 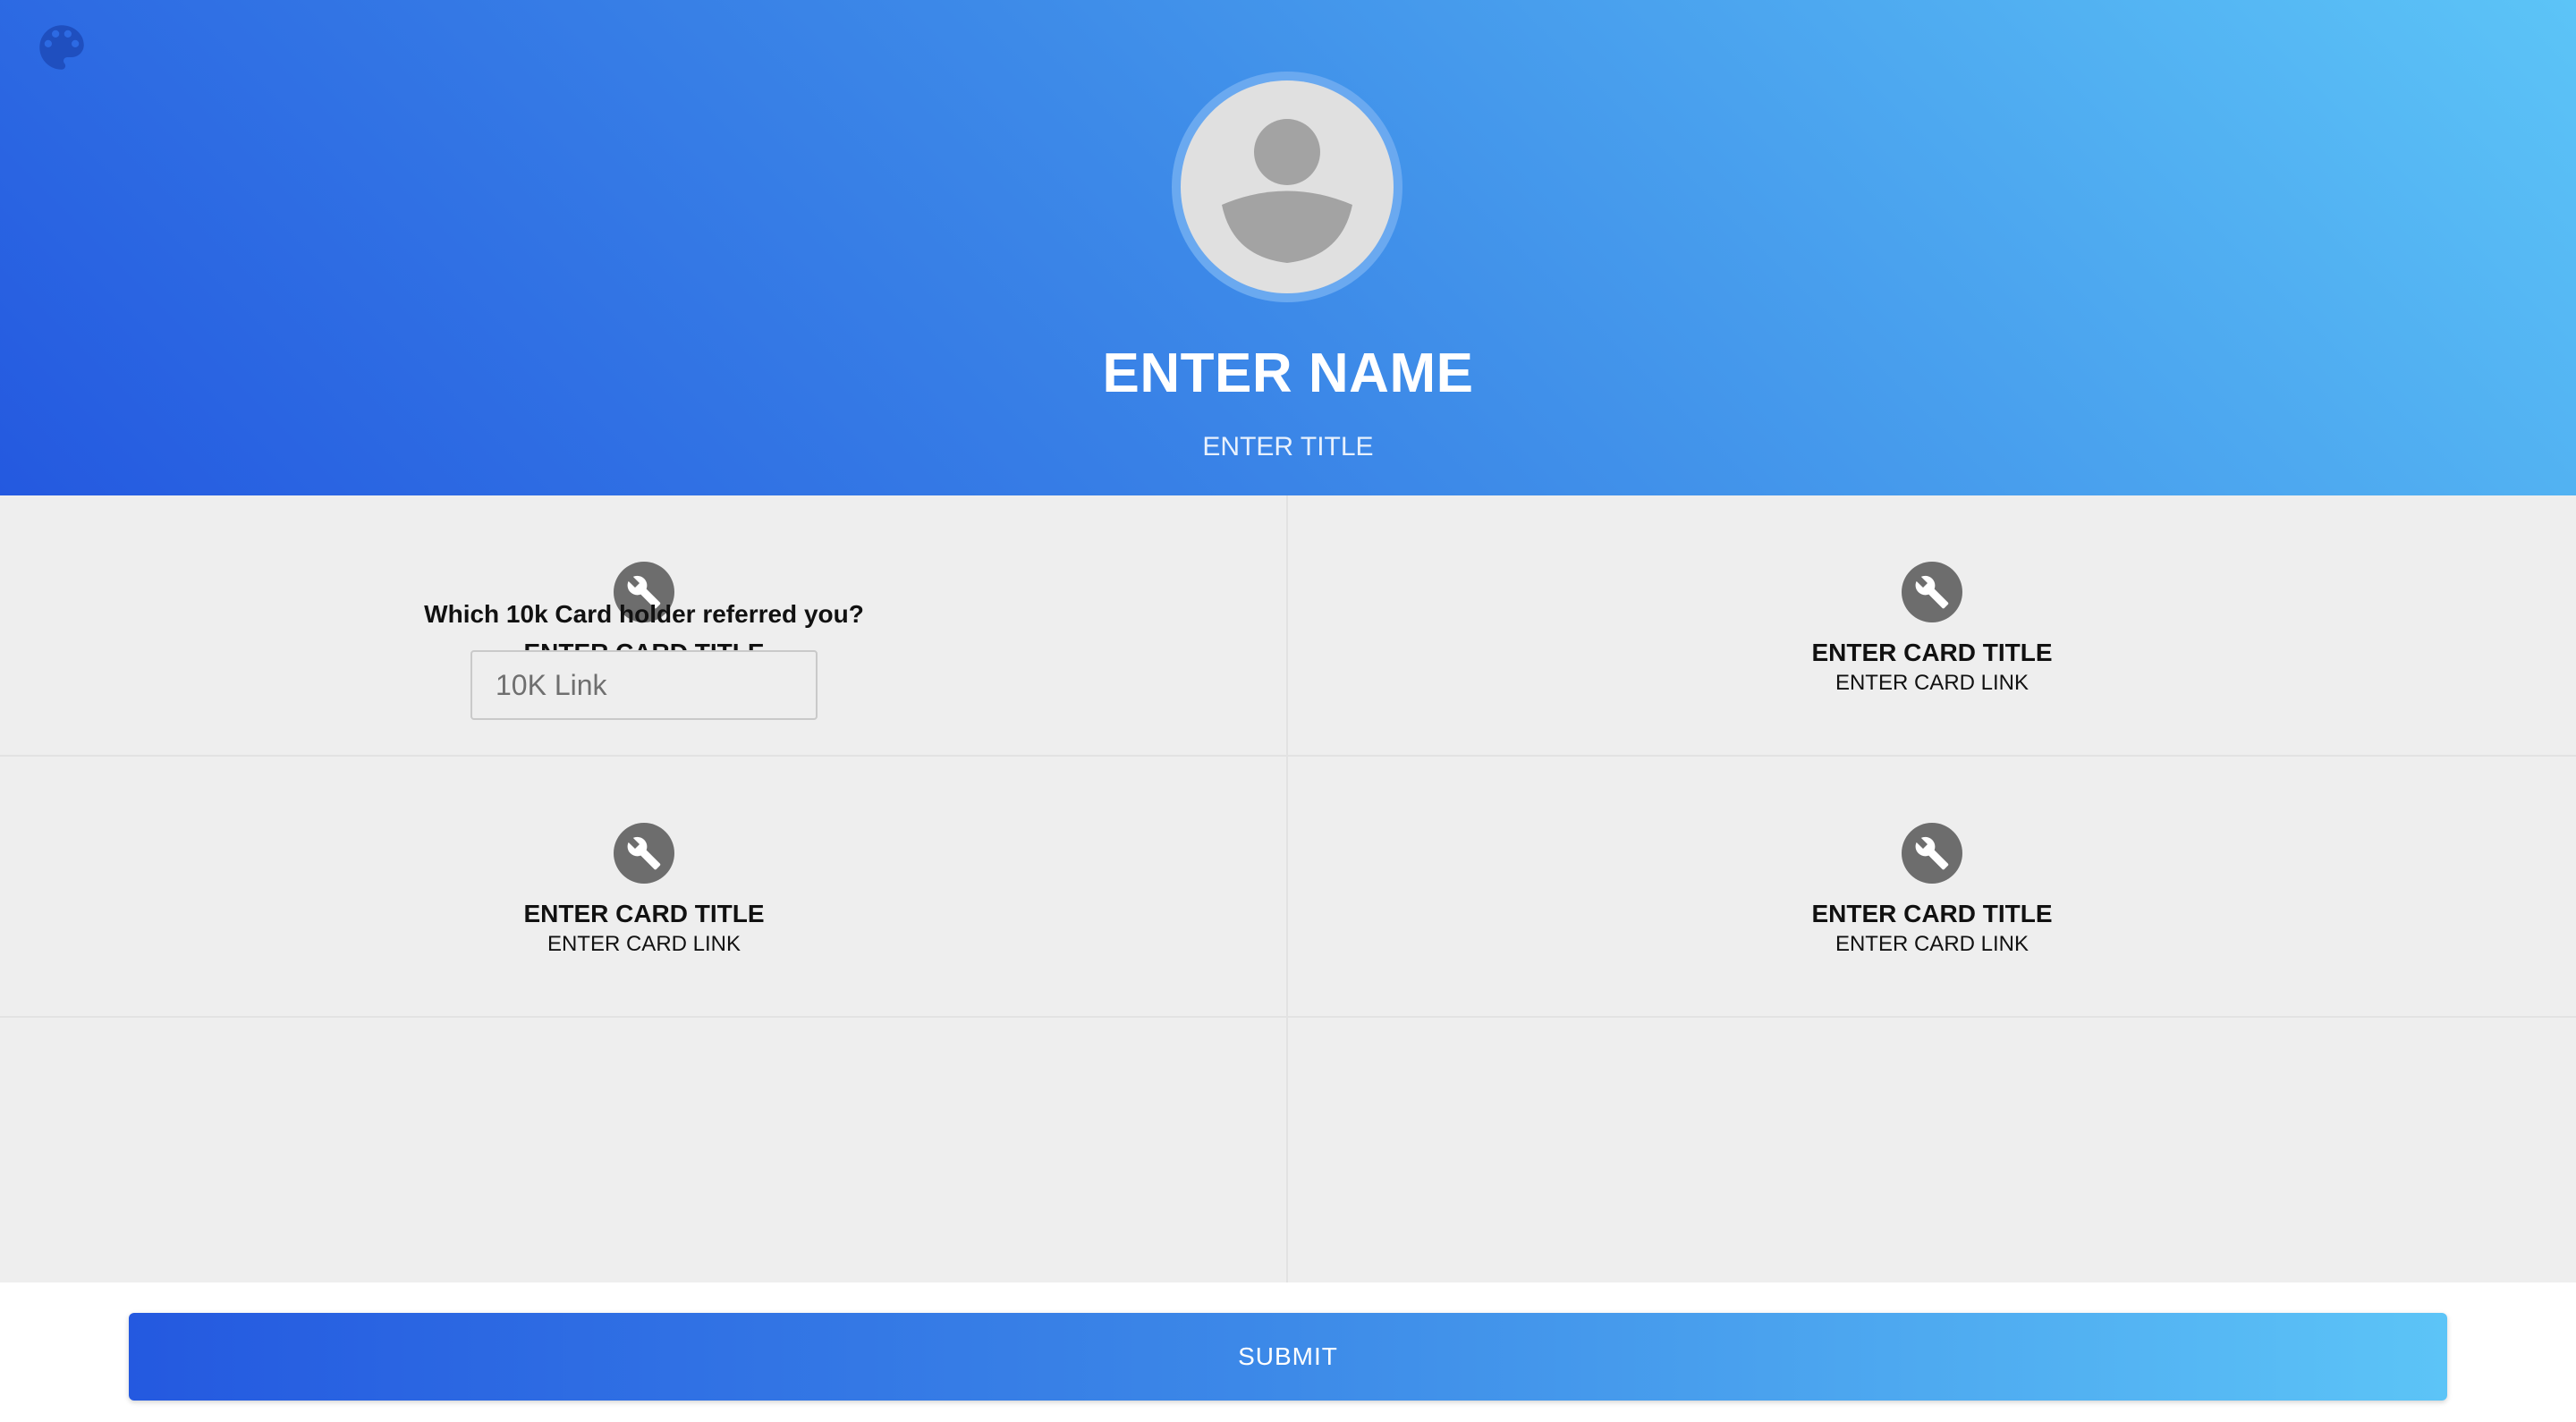 What do you see at coordinates (1288, 374) in the screenshot?
I see `profile-name: ENTER NAME` at bounding box center [1288, 374].